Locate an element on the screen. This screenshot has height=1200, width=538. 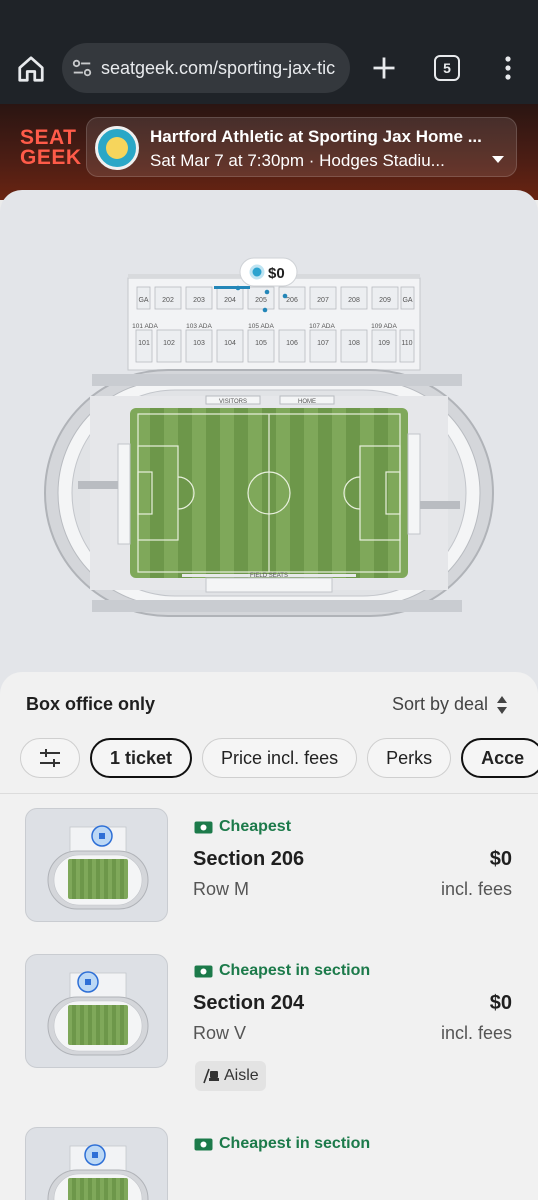
quantity-chip: 1 ticket is located at coordinates (141, 758).